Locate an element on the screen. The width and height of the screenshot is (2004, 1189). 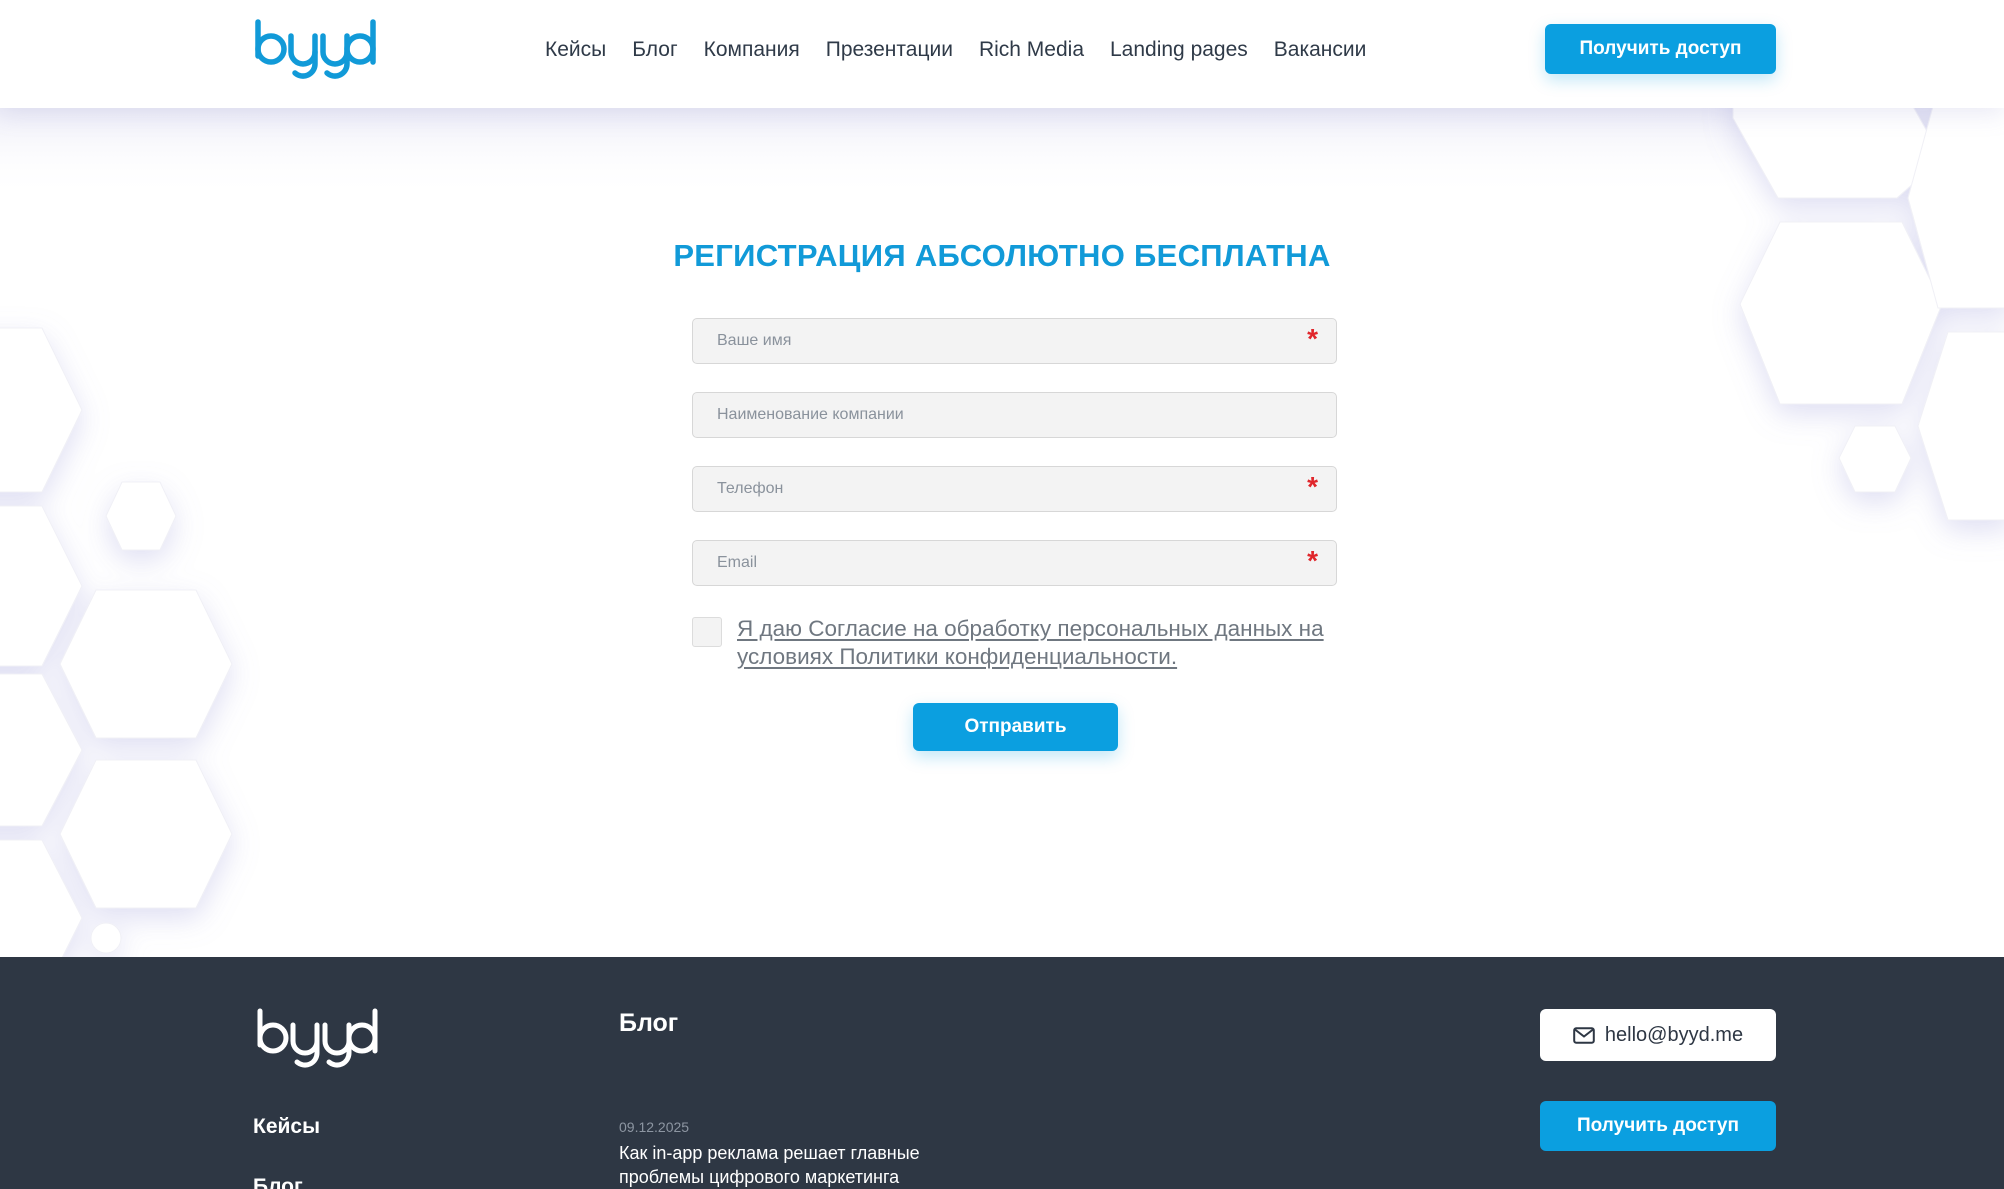
blog-post-date: 09.12.2025 is located at coordinates (654, 1127).